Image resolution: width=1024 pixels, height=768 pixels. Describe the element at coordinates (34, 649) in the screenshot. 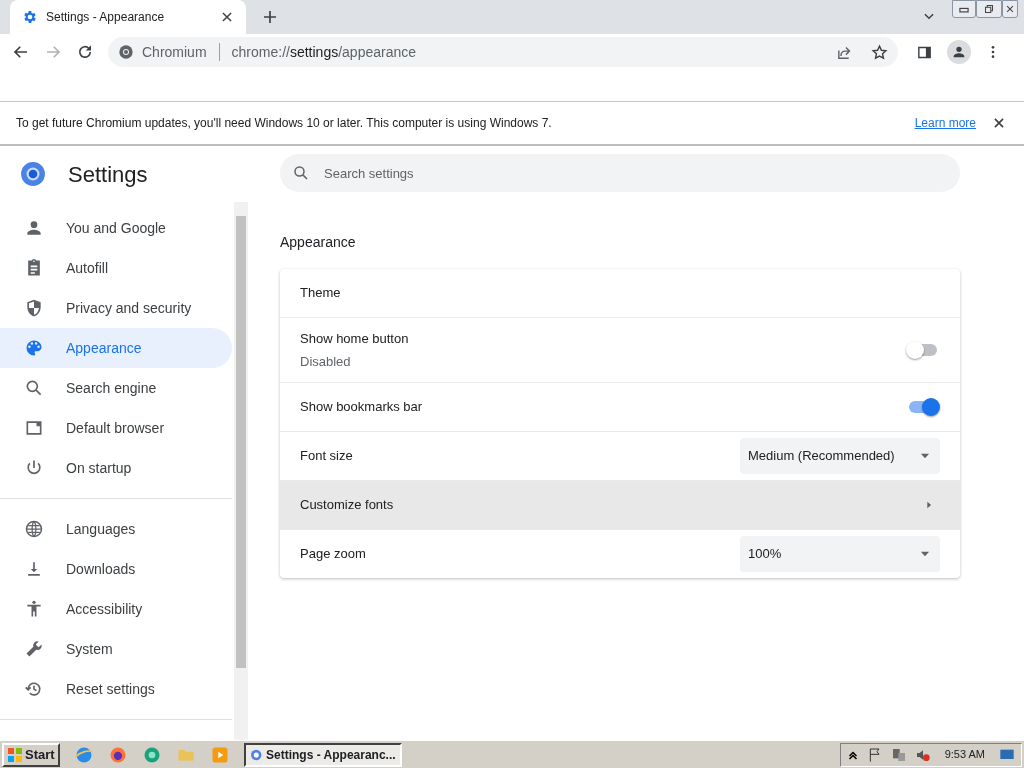

I see `wrench-icon` at that location.